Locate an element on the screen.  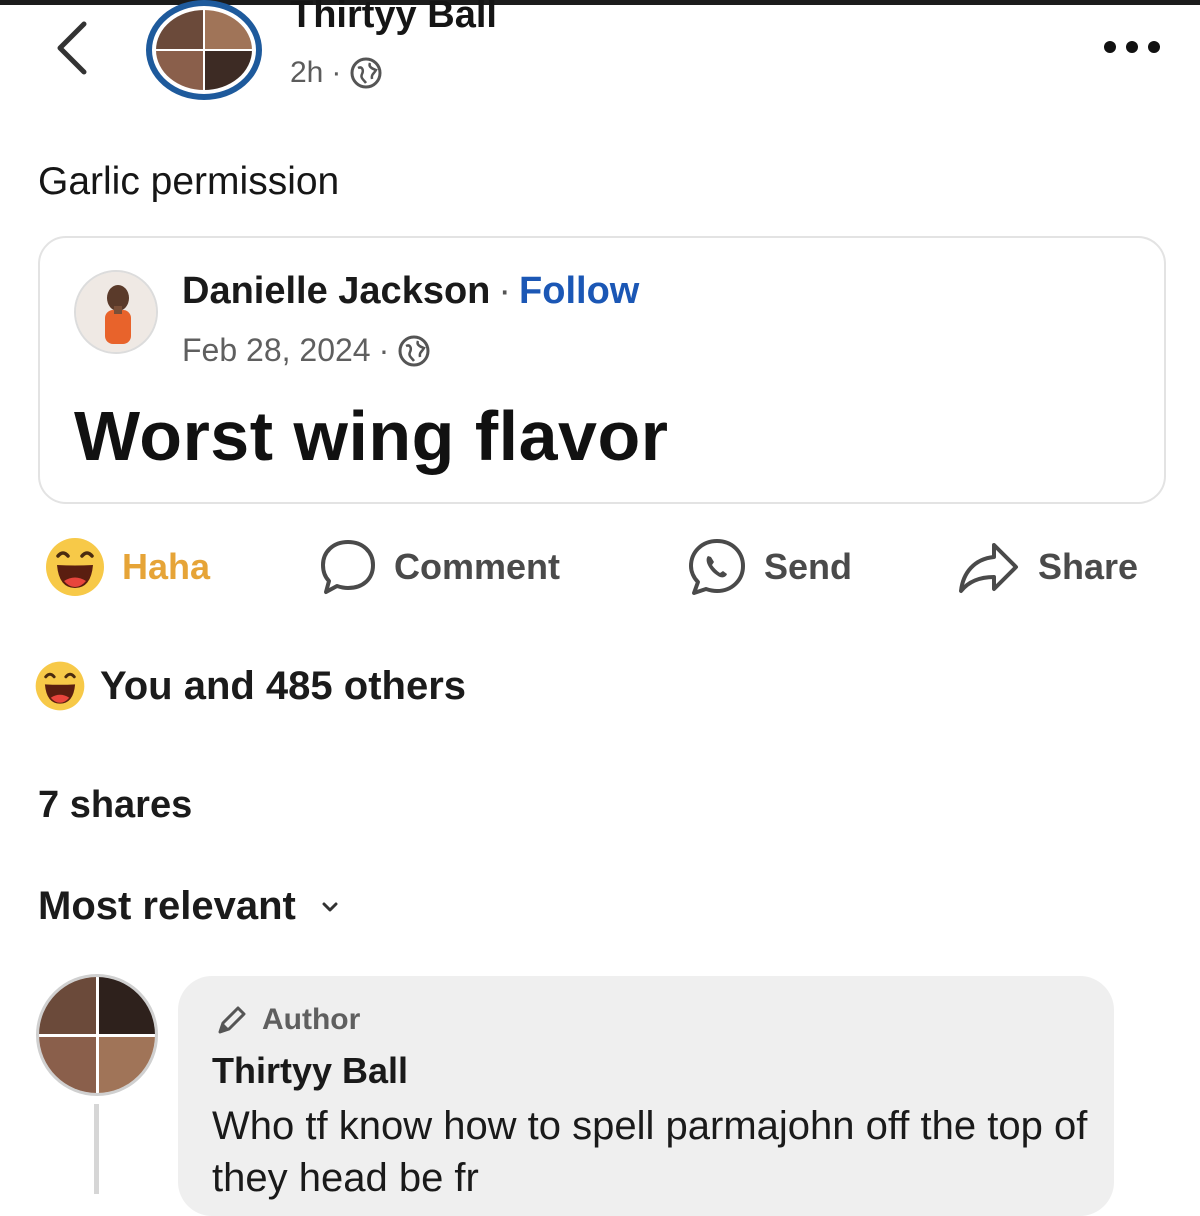
send-button: Send is located at coordinates (769, 567).